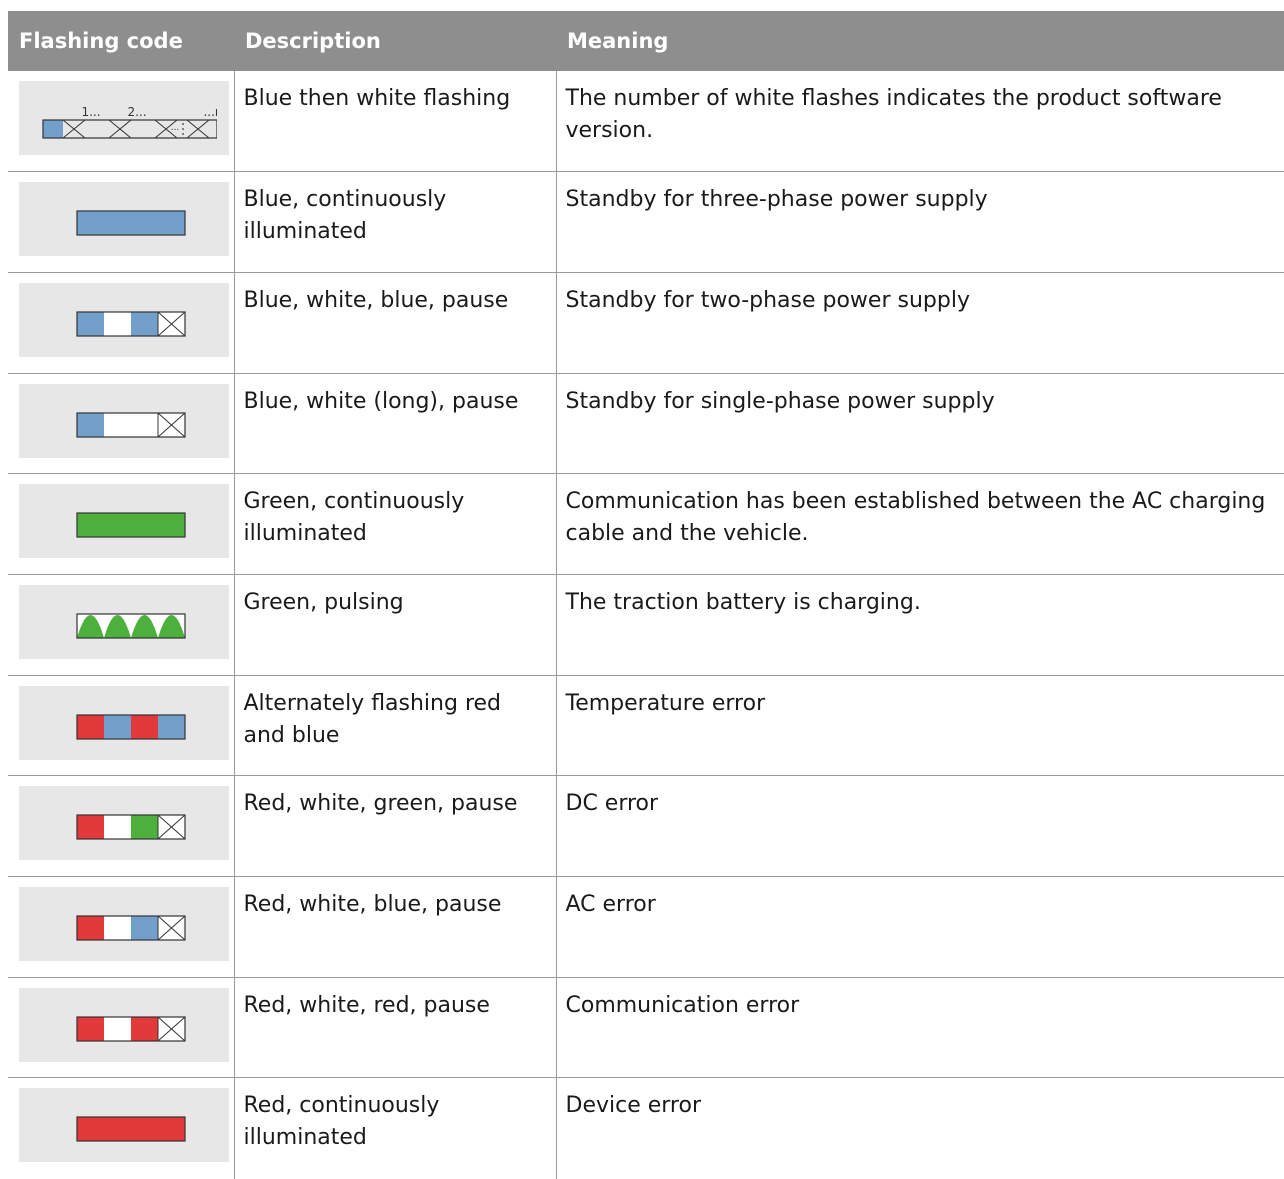 This screenshot has height=1179, width=1284. I want to click on meaning-cell: Standby for three-phase power supply, so click(920, 222).